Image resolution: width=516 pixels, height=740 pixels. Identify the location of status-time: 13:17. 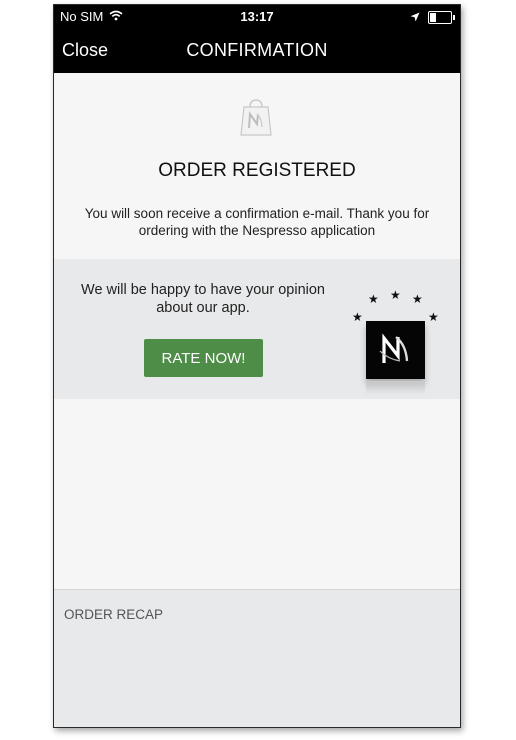
(257, 16).